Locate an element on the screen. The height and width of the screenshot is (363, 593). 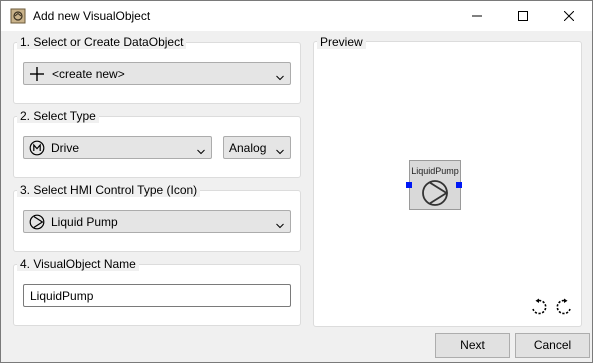
dataobject-combobox: <create new> is located at coordinates (157, 73).